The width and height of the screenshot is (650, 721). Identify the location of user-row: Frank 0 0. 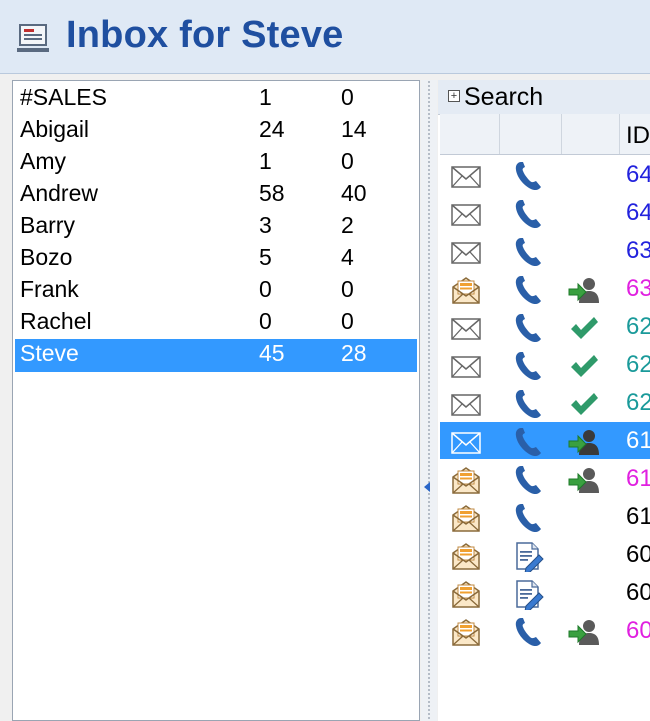
(216, 291).